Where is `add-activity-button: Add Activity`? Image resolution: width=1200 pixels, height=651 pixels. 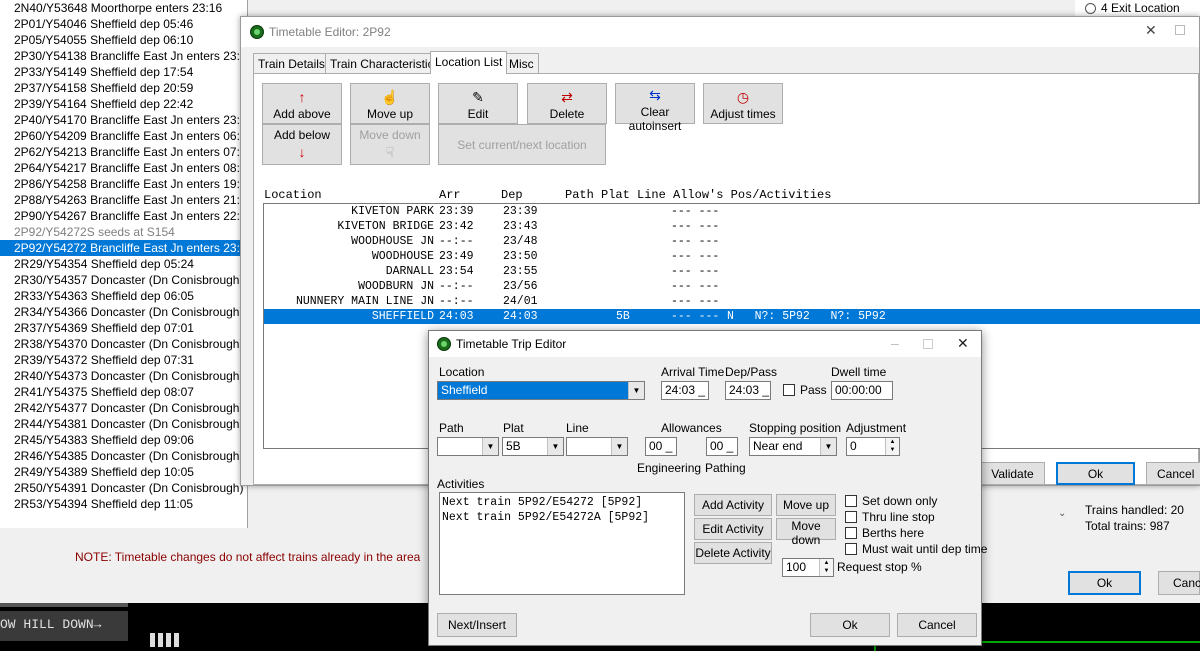 add-activity-button: Add Activity is located at coordinates (733, 505).